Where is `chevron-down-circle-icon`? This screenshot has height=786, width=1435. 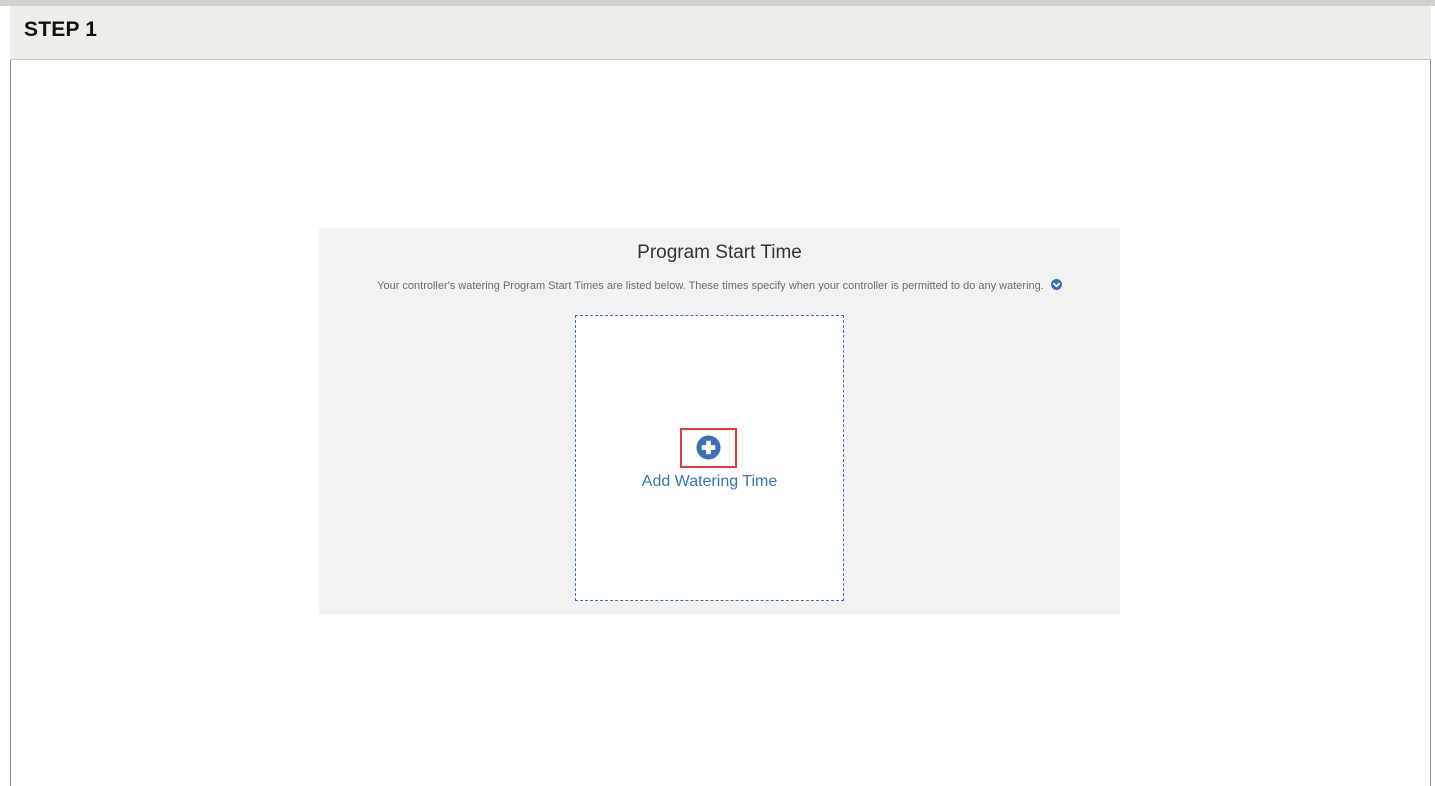 chevron-down-circle-icon is located at coordinates (1056, 284).